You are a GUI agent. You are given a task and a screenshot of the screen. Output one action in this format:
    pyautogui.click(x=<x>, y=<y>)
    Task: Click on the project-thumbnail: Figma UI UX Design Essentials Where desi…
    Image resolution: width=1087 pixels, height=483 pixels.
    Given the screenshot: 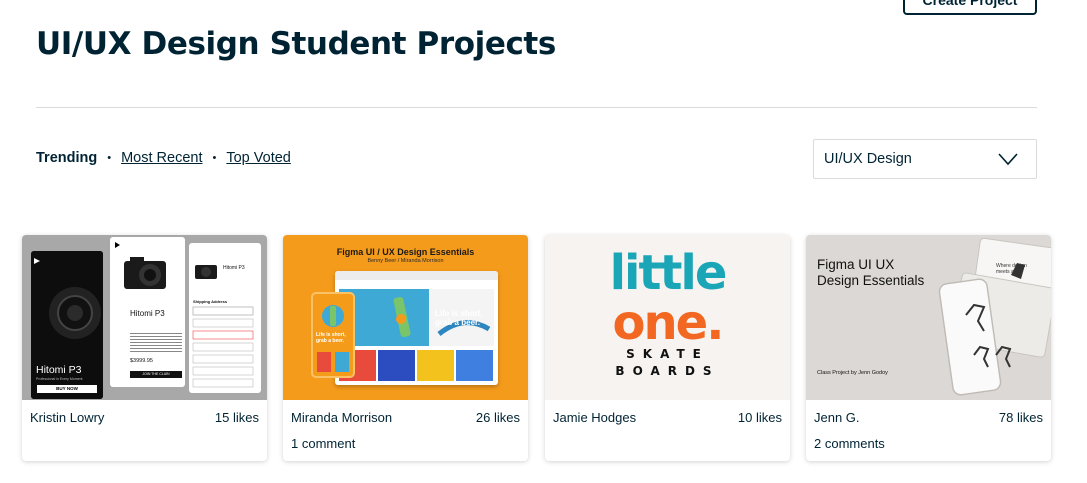 What is the action you would take?
    pyautogui.click(x=928, y=317)
    